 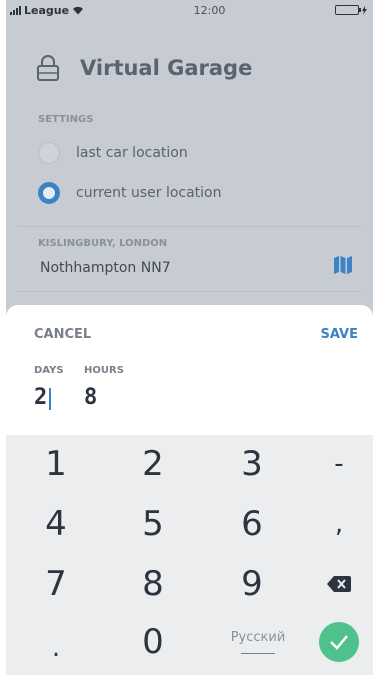 I want to click on key-7: 7, so click(x=56, y=584).